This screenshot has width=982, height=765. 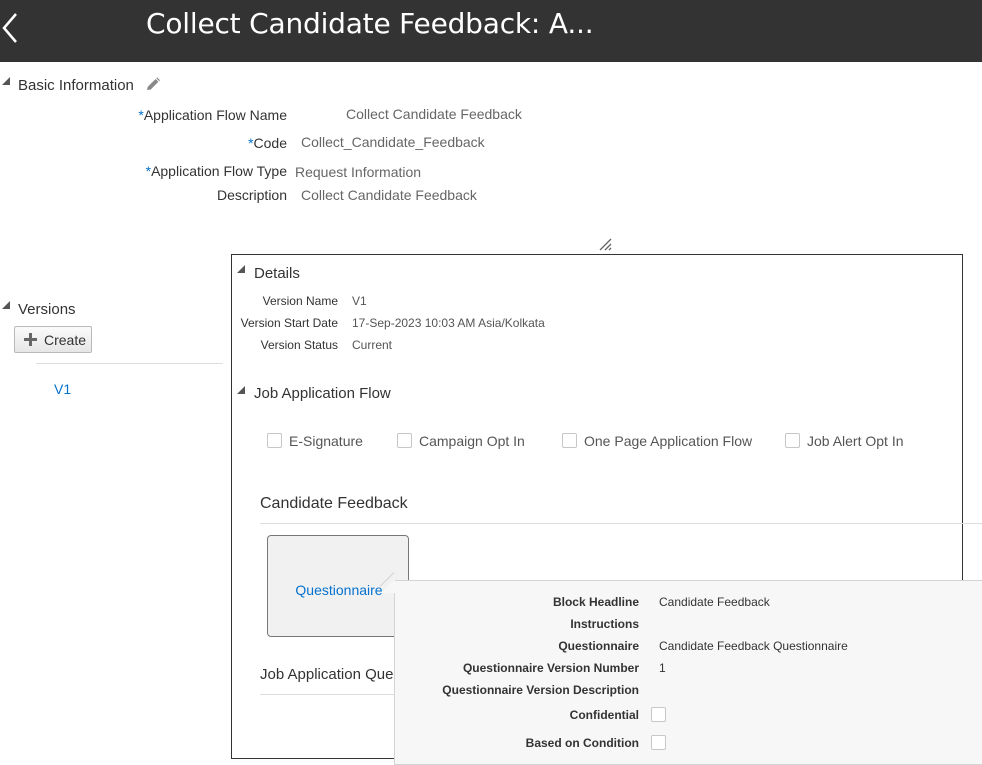 I want to click on version-start-date-label: Version Start Date, so click(x=289, y=323).